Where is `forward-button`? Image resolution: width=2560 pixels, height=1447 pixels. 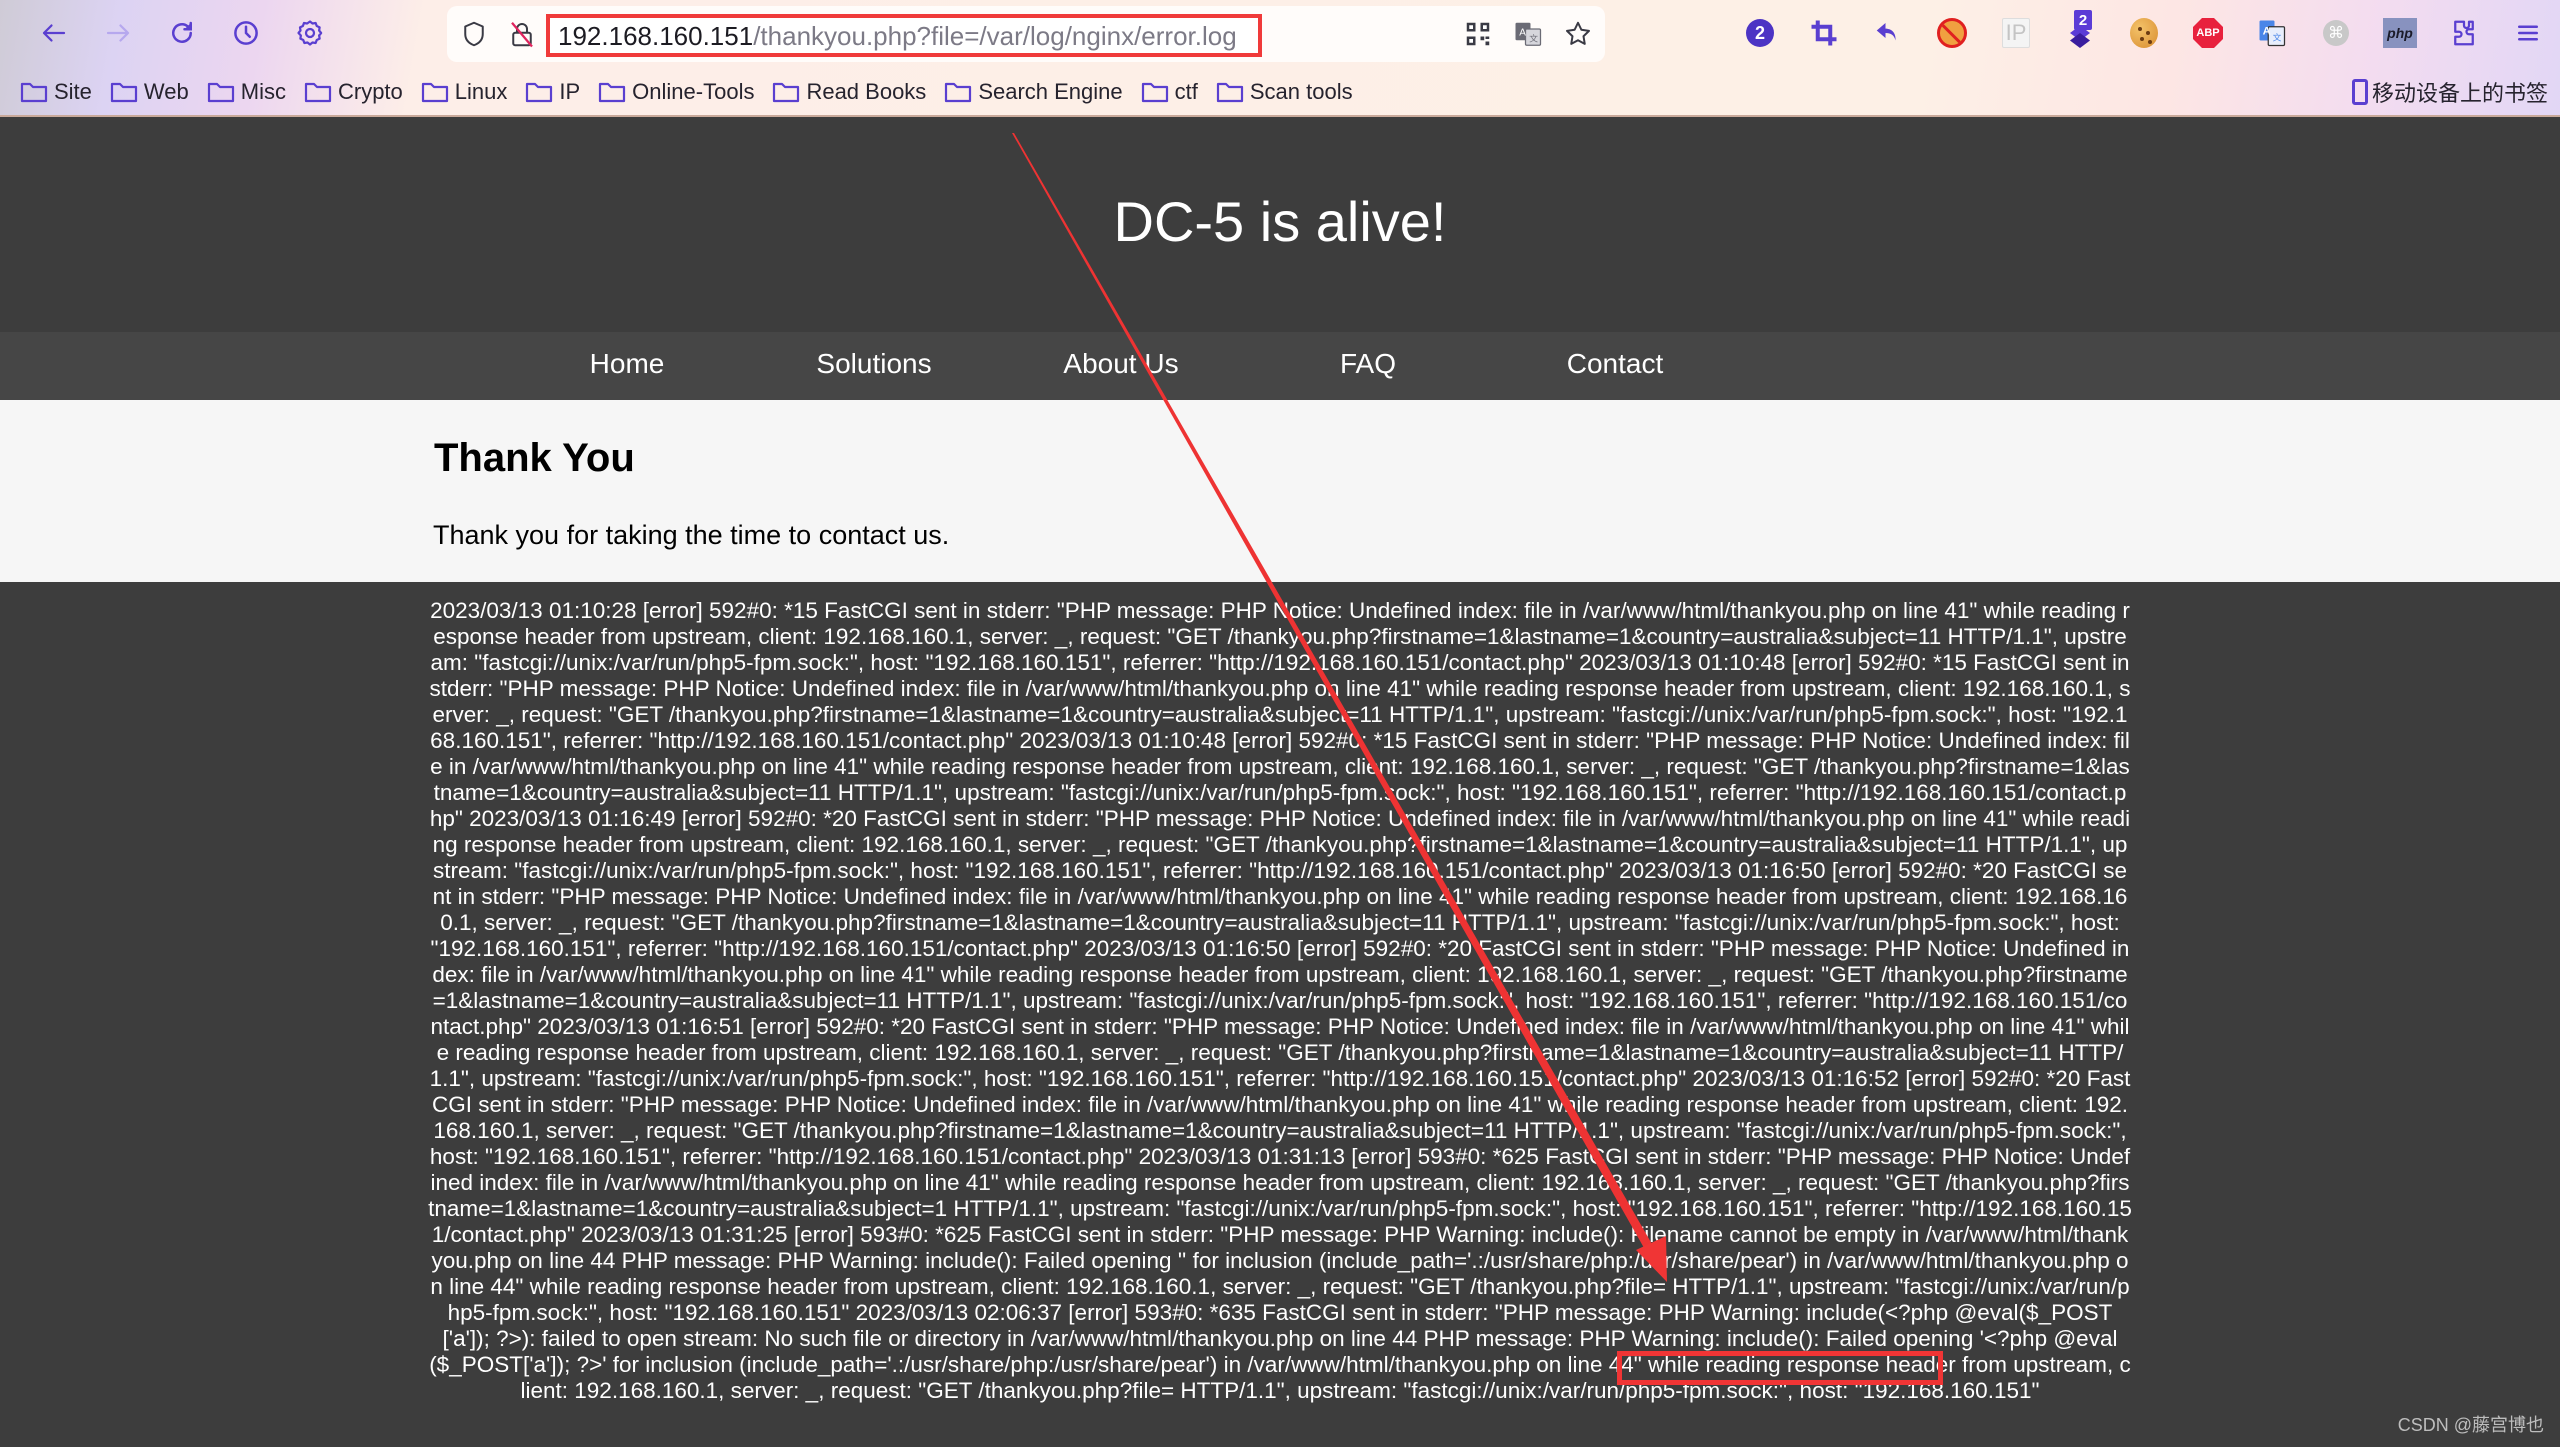
forward-button is located at coordinates (118, 33).